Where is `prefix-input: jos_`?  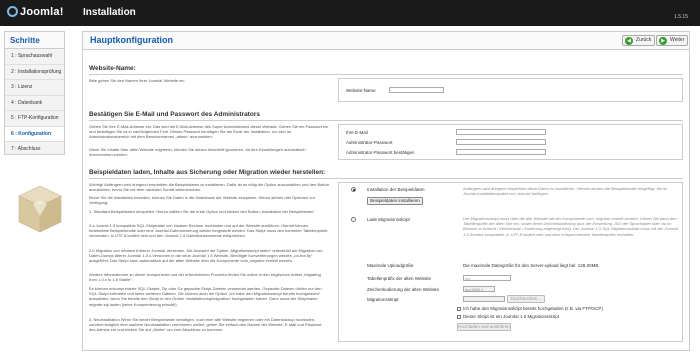 prefix-input: jos_ is located at coordinates (487, 278).